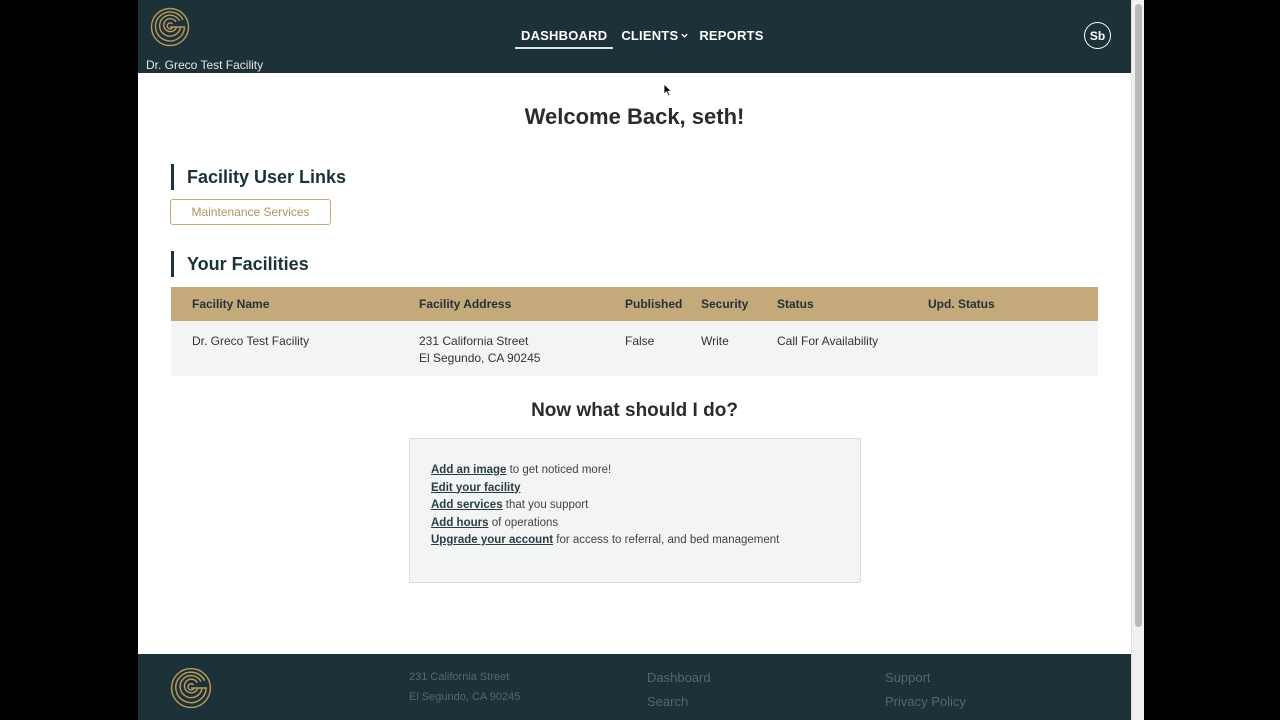 This screenshot has width=1280, height=720. I want to click on footer-privacy-link: Privacy Policy, so click(925, 701).